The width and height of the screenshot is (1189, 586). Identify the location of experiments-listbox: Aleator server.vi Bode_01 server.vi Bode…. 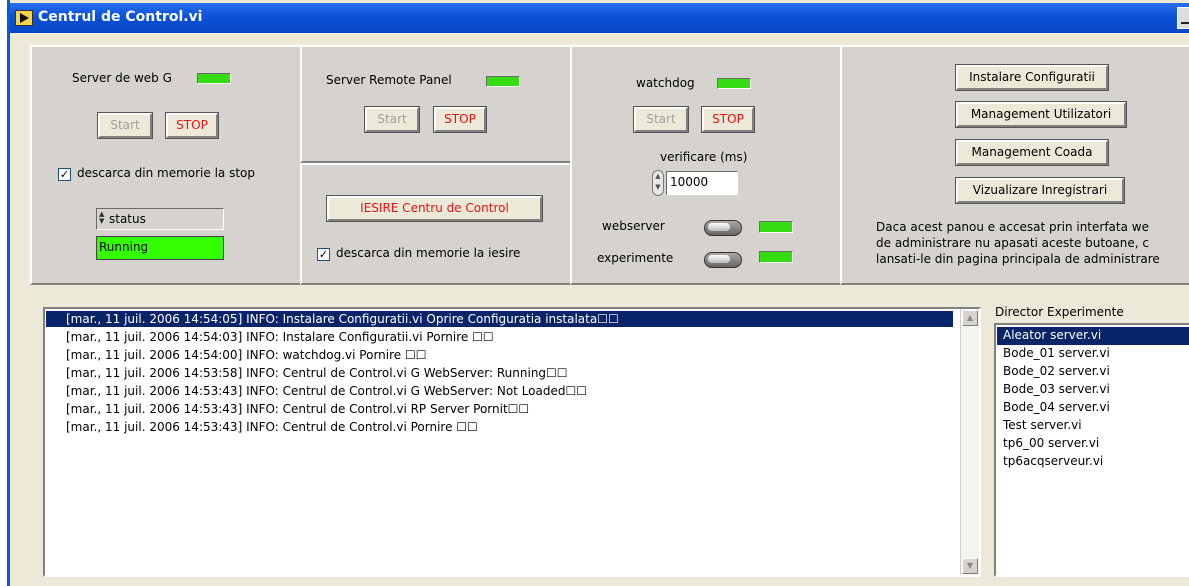
(1091, 450).